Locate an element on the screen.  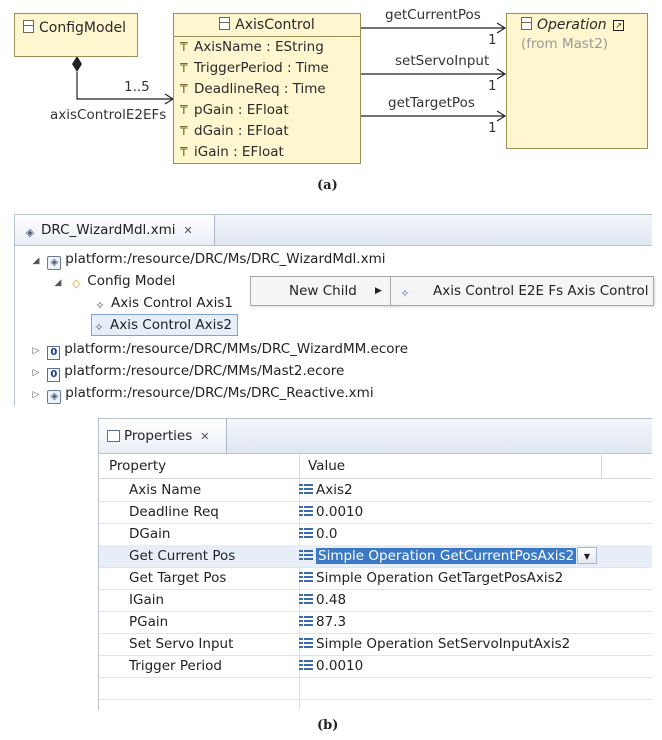
submenu-arrow-icon: ▶ is located at coordinates (378, 291).